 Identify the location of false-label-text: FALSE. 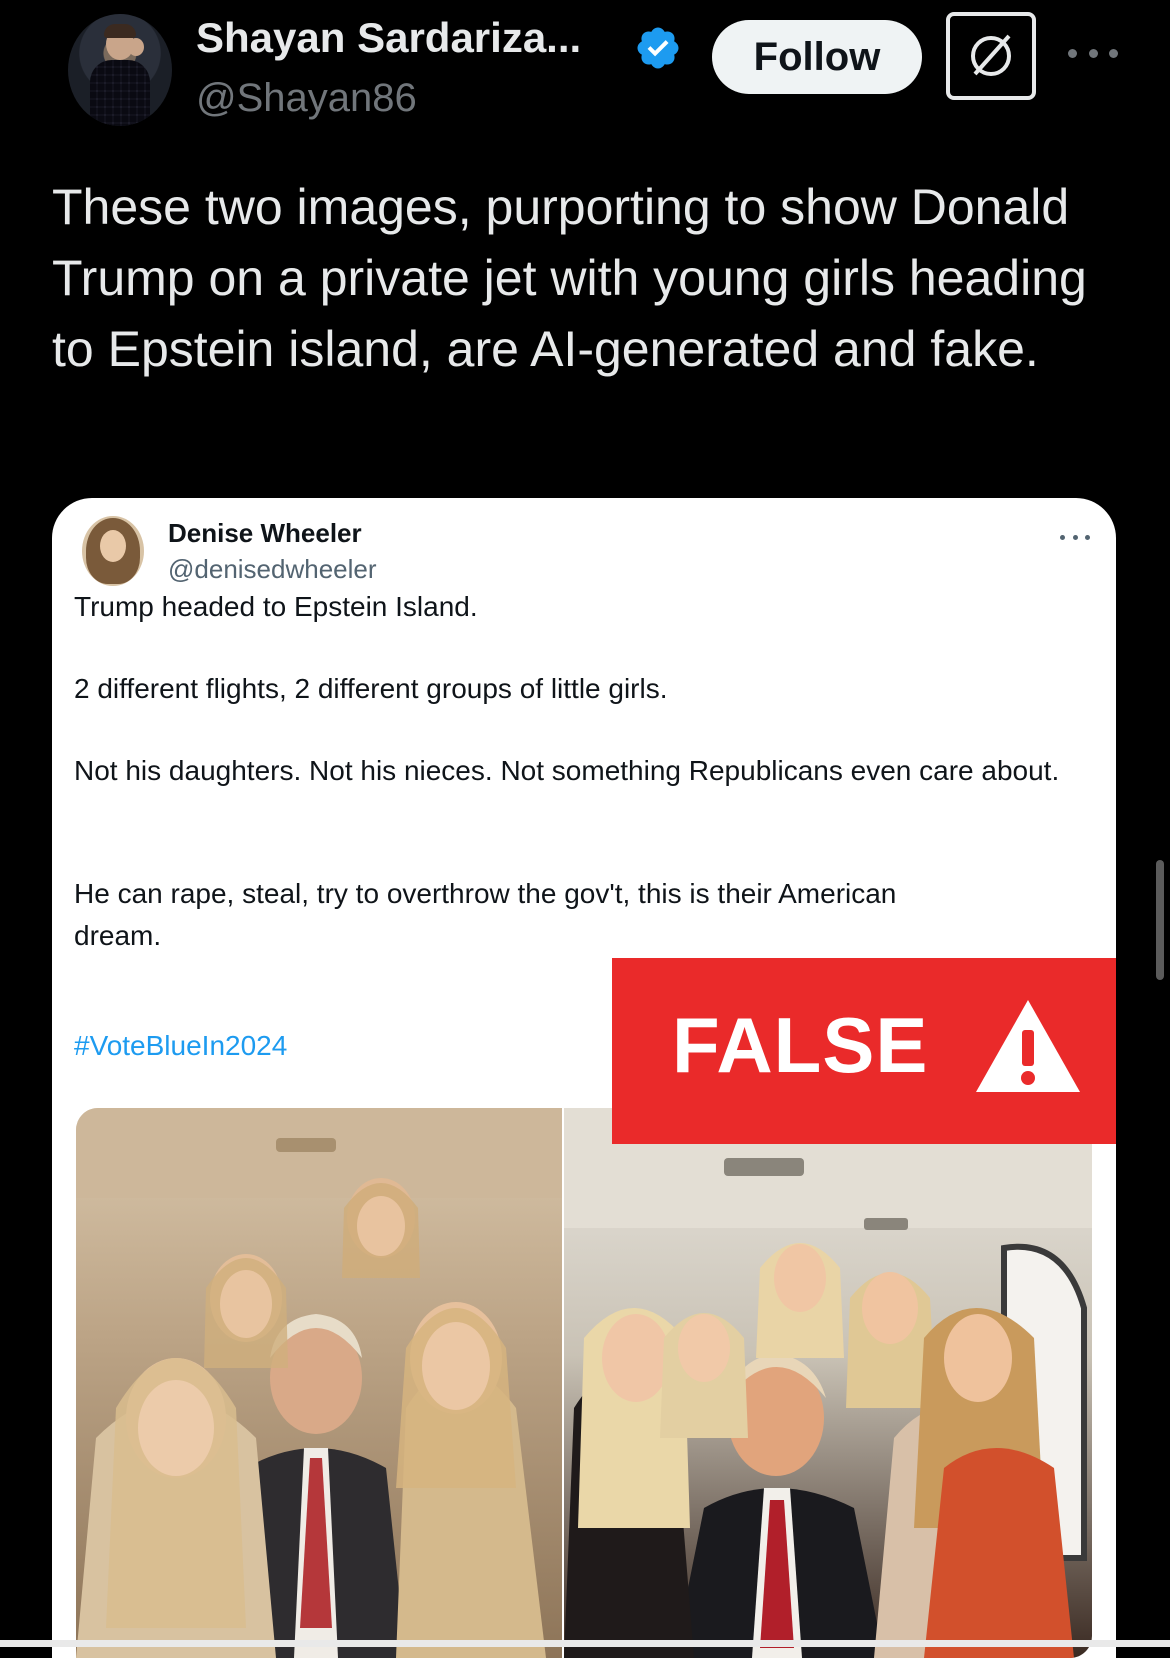
(800, 1045).